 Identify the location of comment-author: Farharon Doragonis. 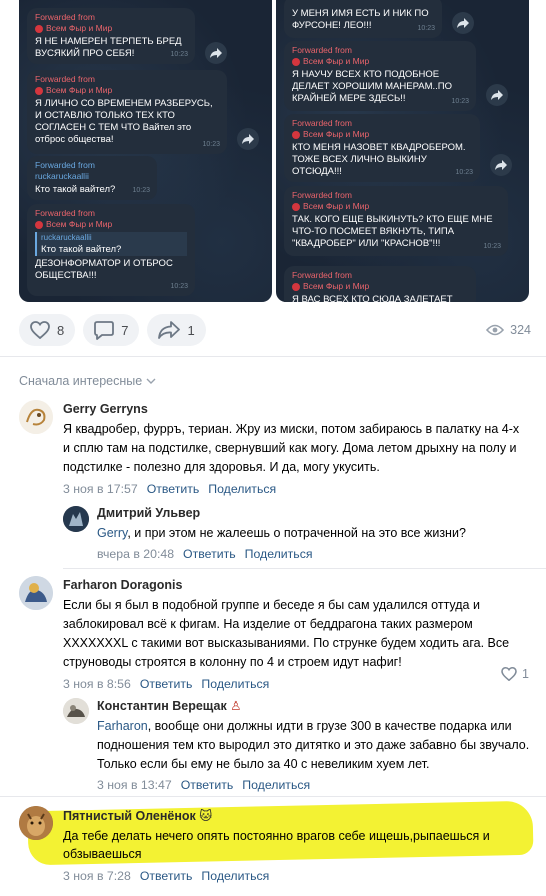
(295, 585).